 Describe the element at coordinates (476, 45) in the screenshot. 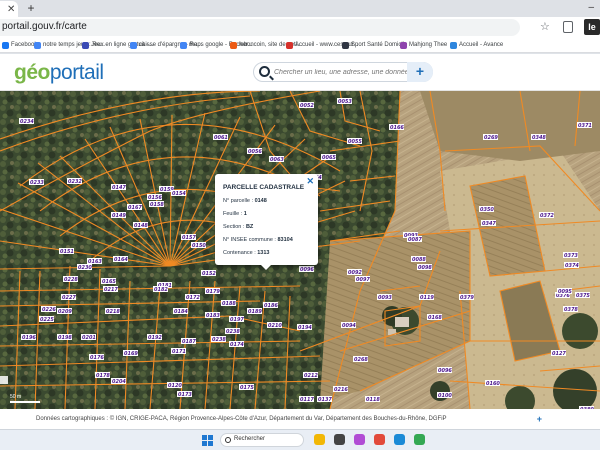

I see `bookmark-item: Accueil - Avance` at that location.